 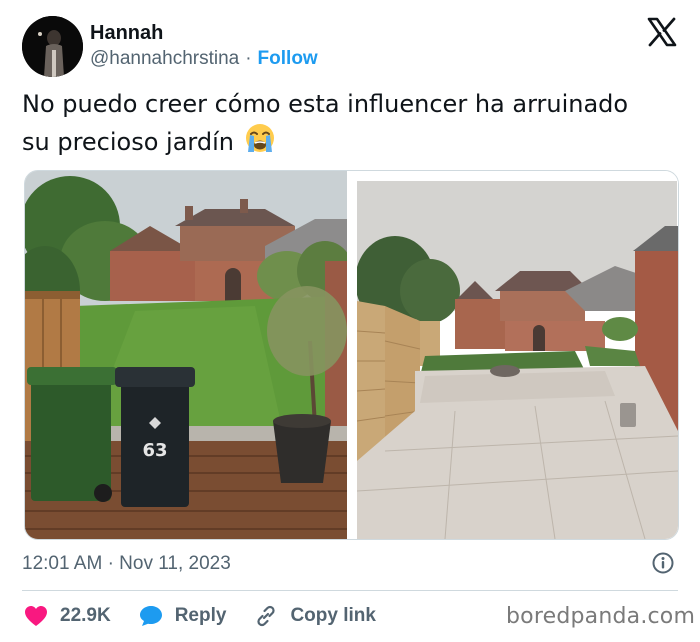 What do you see at coordinates (350, 590) in the screenshot?
I see `divider` at bounding box center [350, 590].